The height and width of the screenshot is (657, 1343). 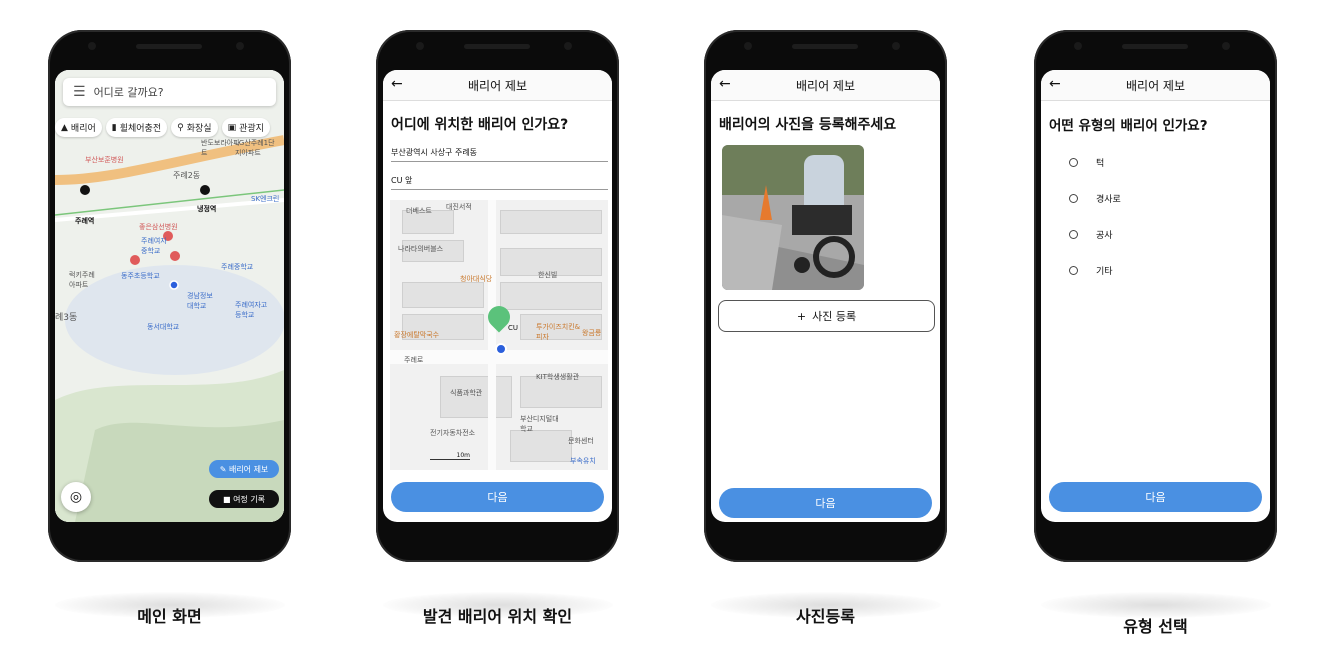 I want to click on restroom-icon: ⚲, so click(x=180, y=127).